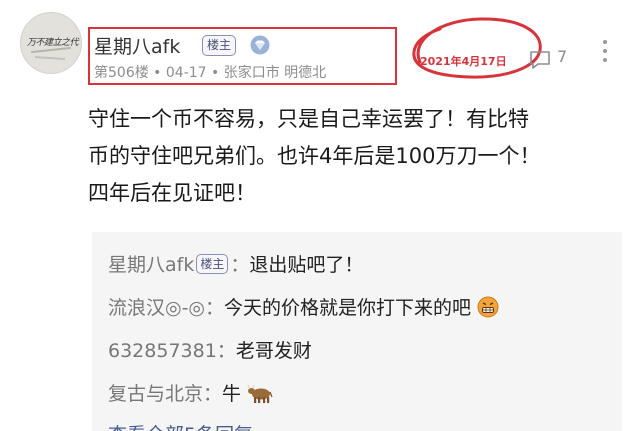 This screenshot has height=431, width=640. What do you see at coordinates (477, 48) in the screenshot?
I see `annotation-circle` at bounding box center [477, 48].